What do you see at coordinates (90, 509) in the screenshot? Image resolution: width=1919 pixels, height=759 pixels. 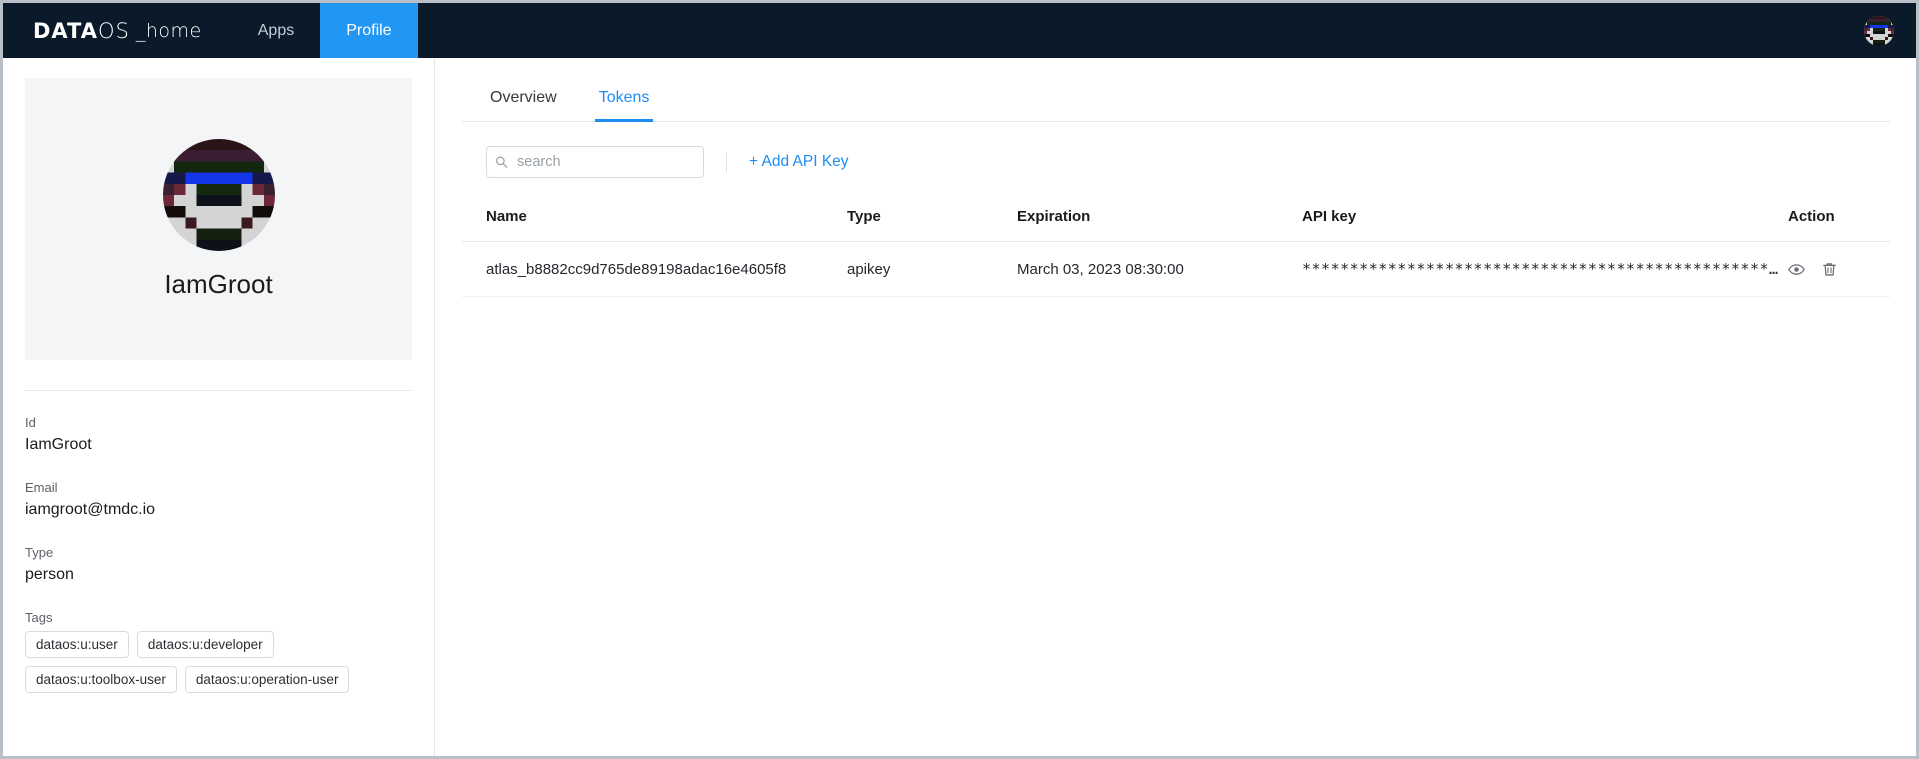 I see `field-email-value: iamgroot@tmdc.io` at bounding box center [90, 509].